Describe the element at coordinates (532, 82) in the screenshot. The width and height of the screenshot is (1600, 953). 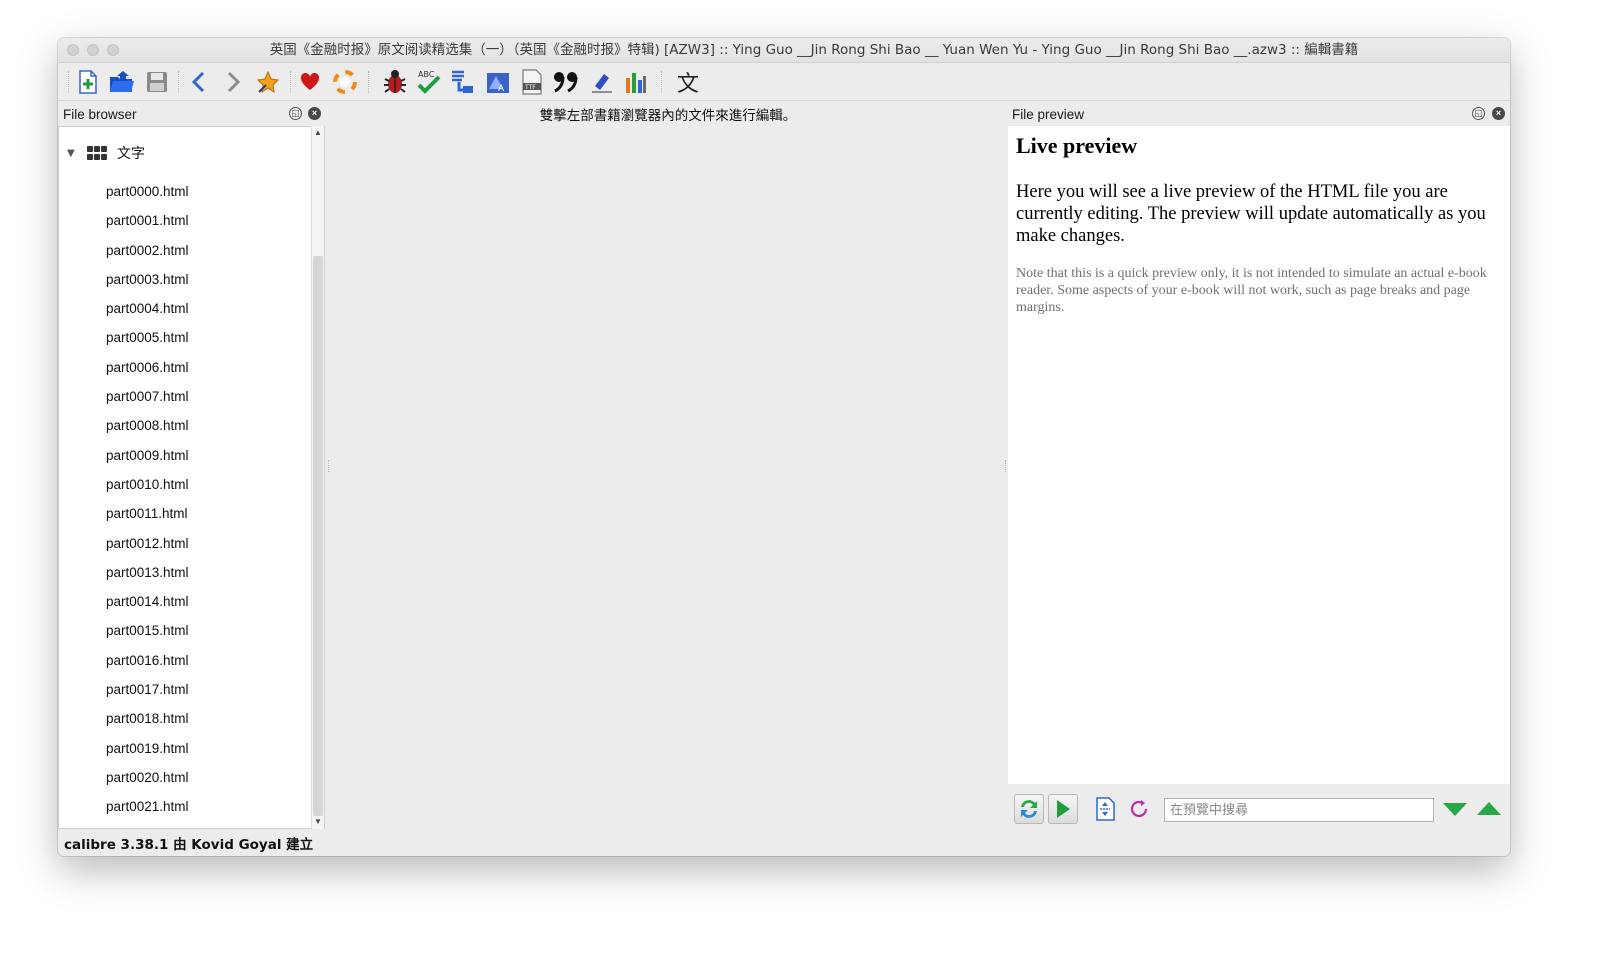
I see `embed-fonts-icon: TTF` at that location.